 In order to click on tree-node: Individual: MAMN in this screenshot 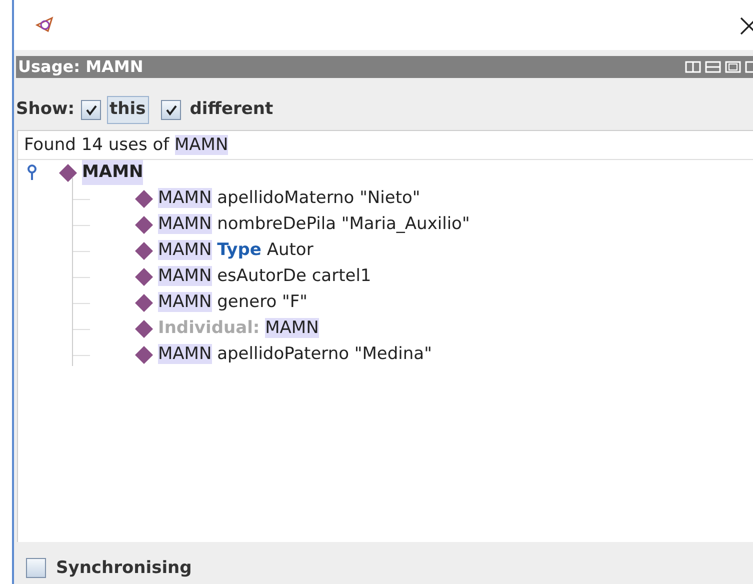, I will do `click(226, 329)`.